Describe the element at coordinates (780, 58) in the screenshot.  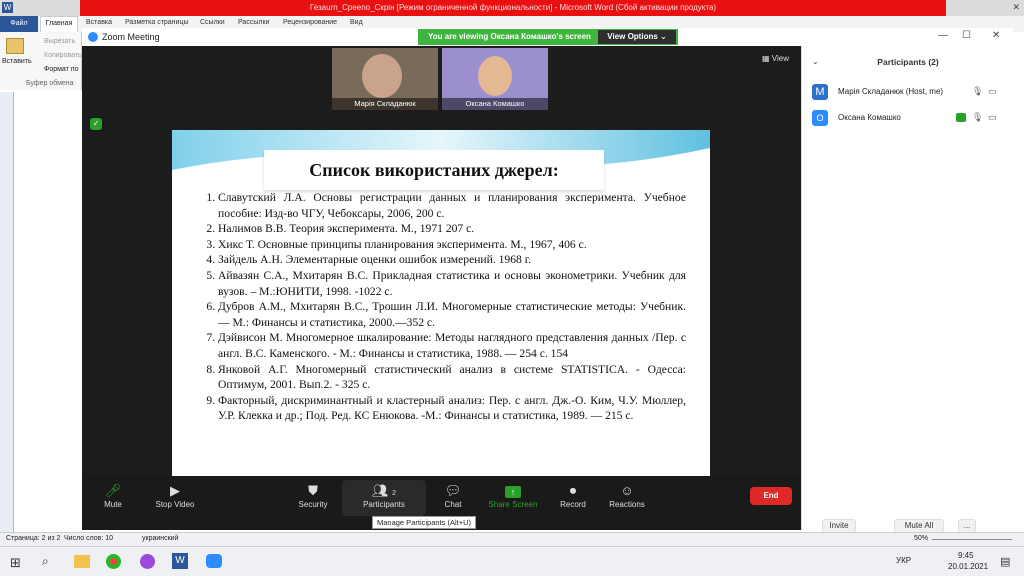
I see `view-label: View` at that location.